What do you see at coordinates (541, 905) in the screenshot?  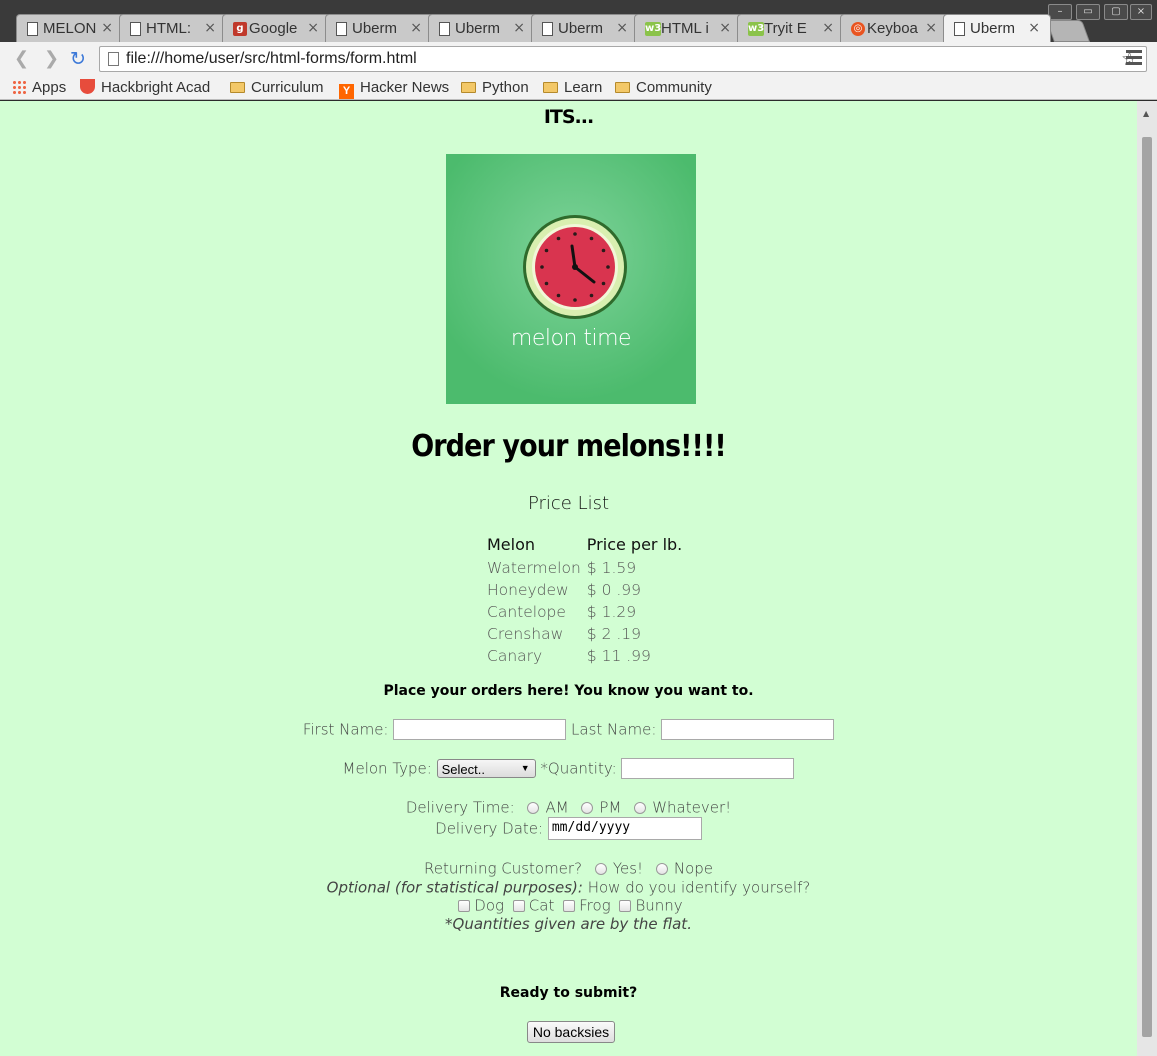 I see `checkbox-cat-label: Cat` at bounding box center [541, 905].